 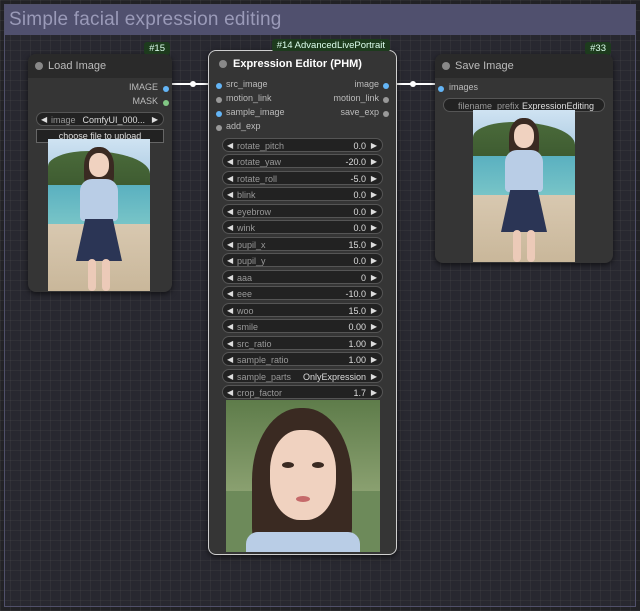 What do you see at coordinates (246, 195) in the screenshot?
I see `param-label: blink` at bounding box center [246, 195].